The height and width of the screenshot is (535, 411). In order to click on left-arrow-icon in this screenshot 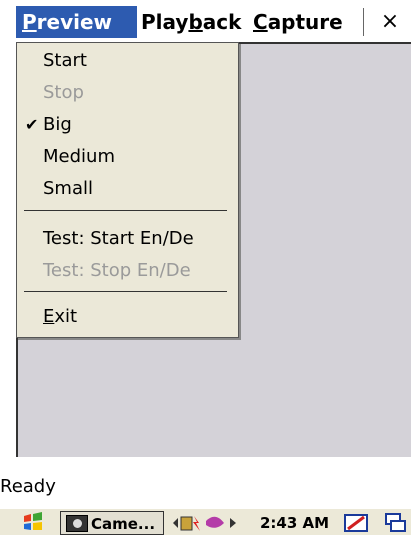, I will do `click(175, 523)`.